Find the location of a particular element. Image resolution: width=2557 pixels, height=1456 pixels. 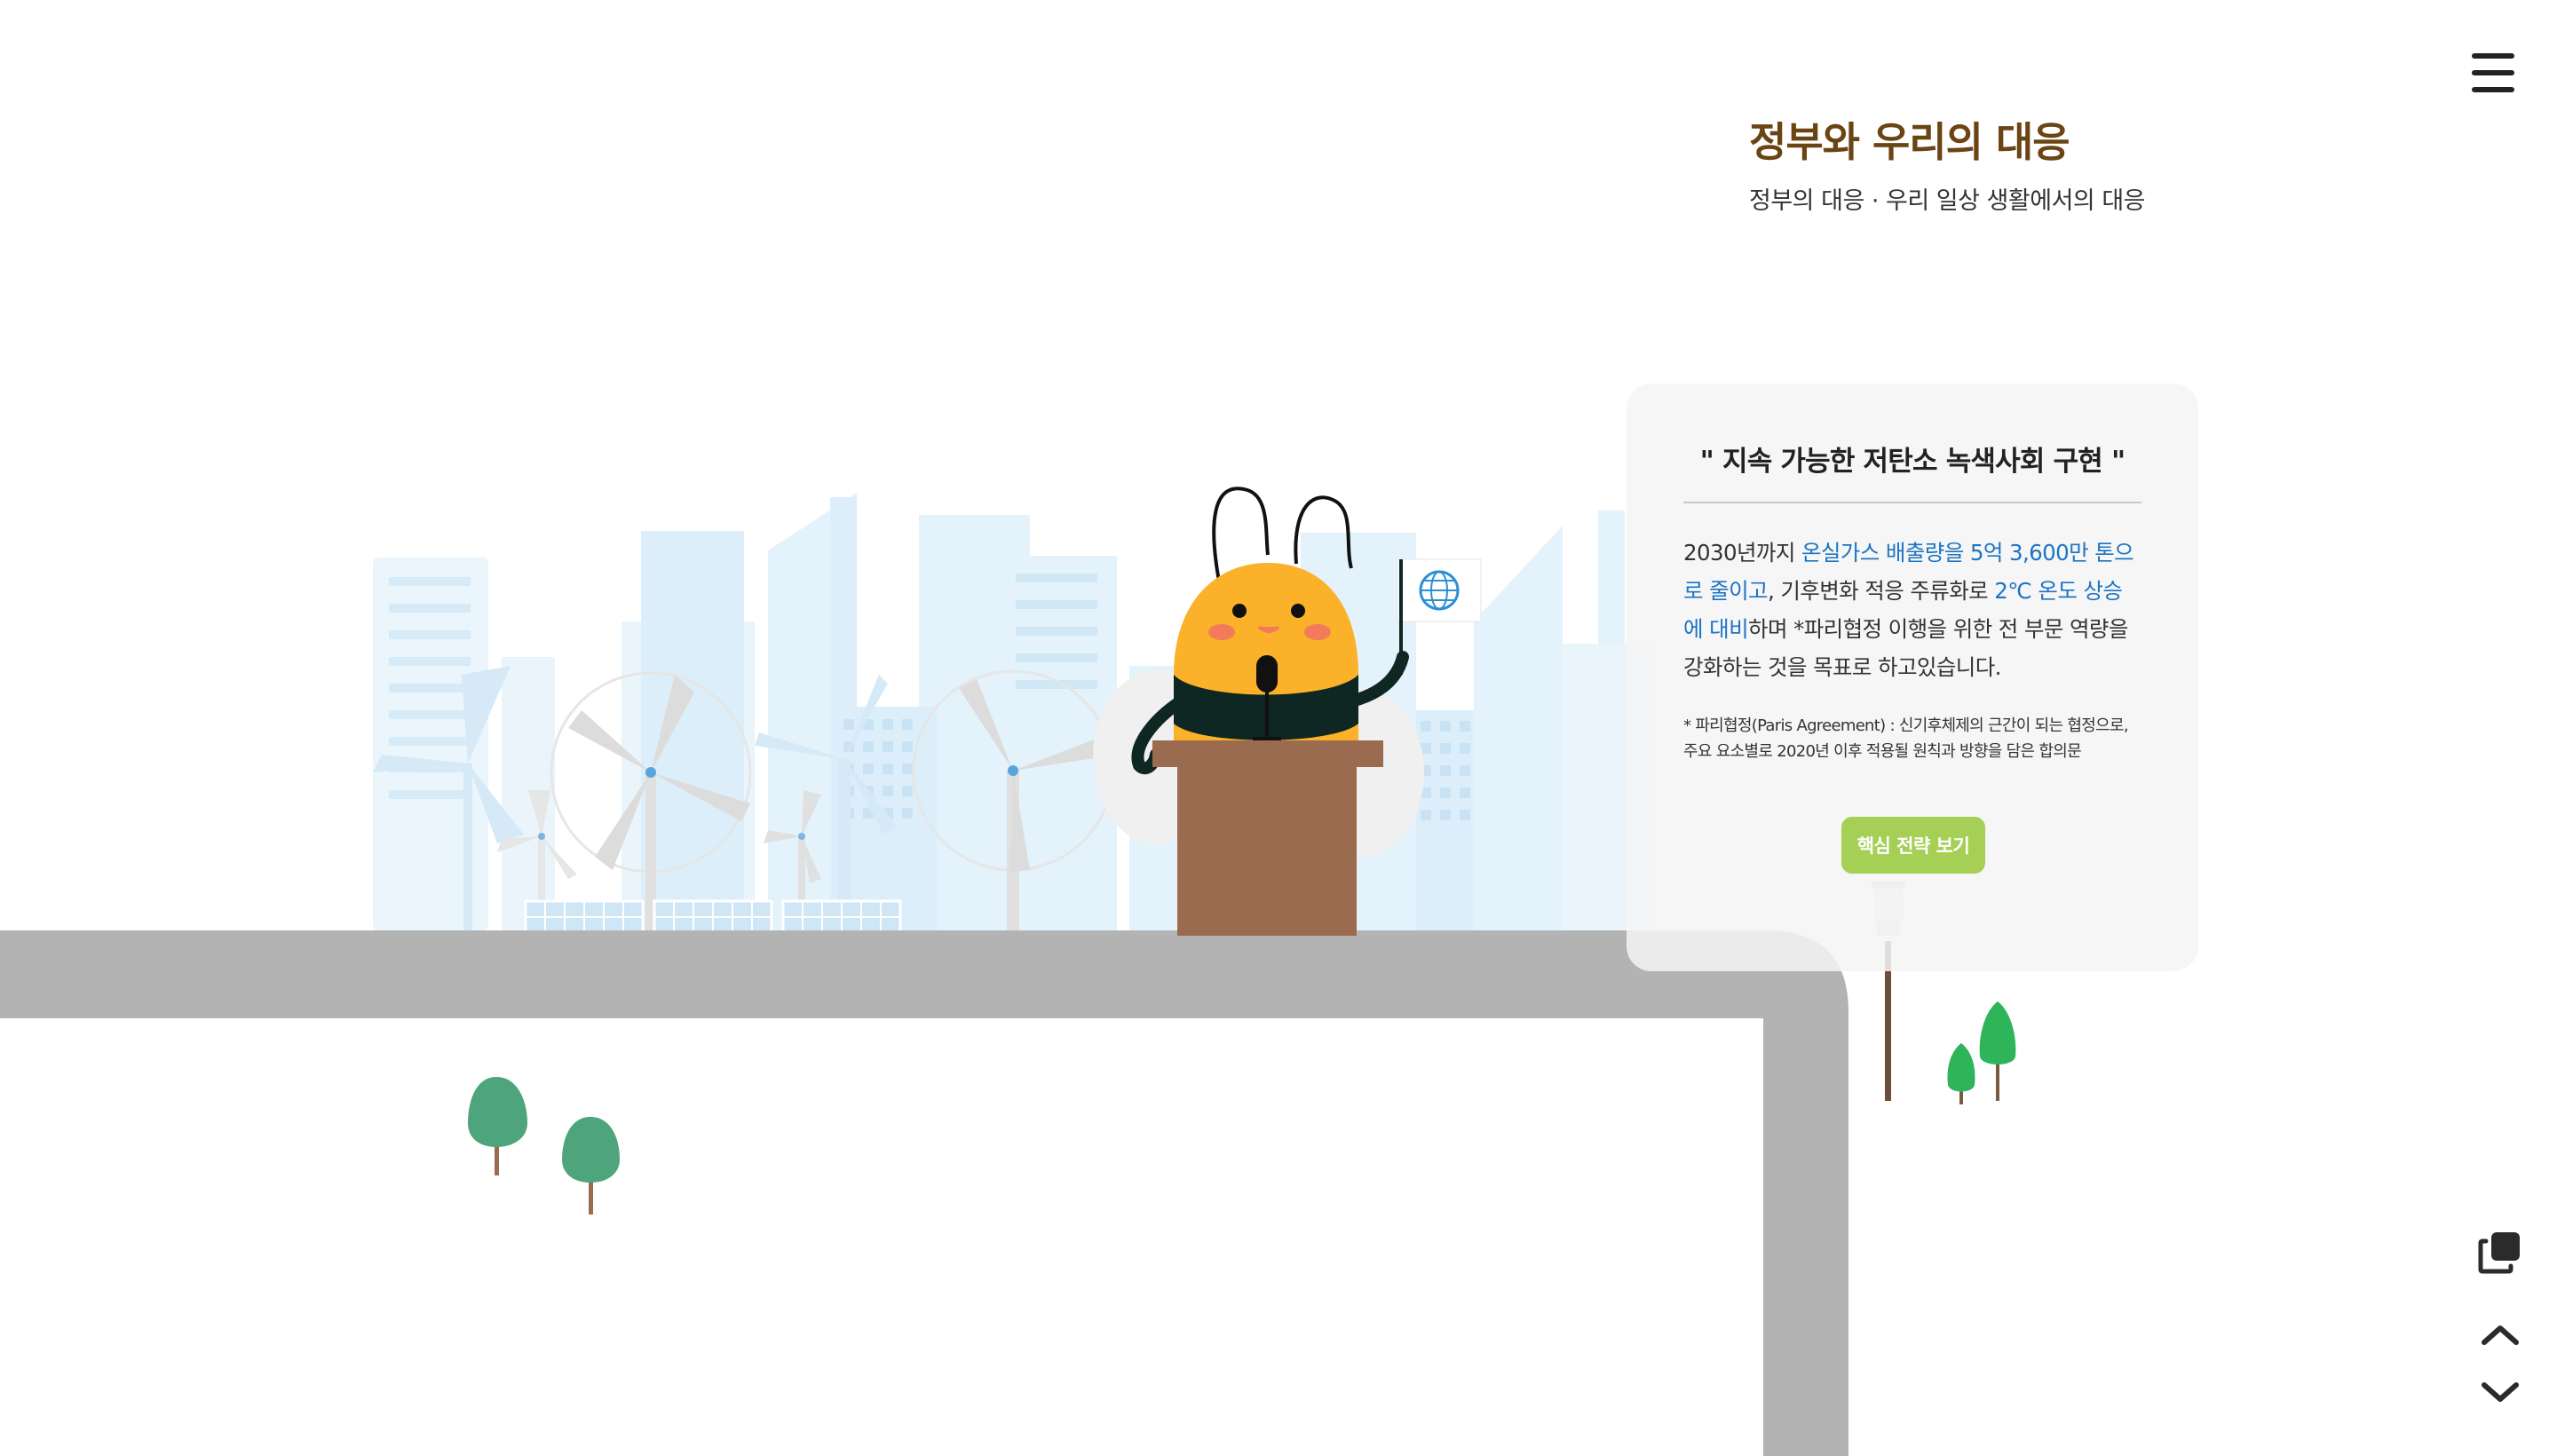

chevron-up-icon is located at coordinates (2500, 1335).